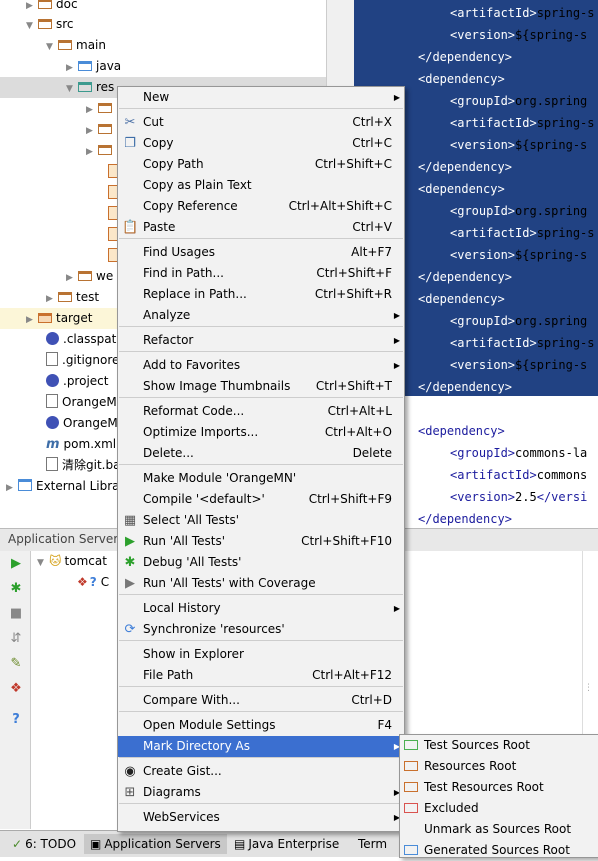 Image resolution: width=598 pixels, height=861 pixels. Describe the element at coordinates (130, 583) in the screenshot. I see `coverage-icon: ▶` at that location.